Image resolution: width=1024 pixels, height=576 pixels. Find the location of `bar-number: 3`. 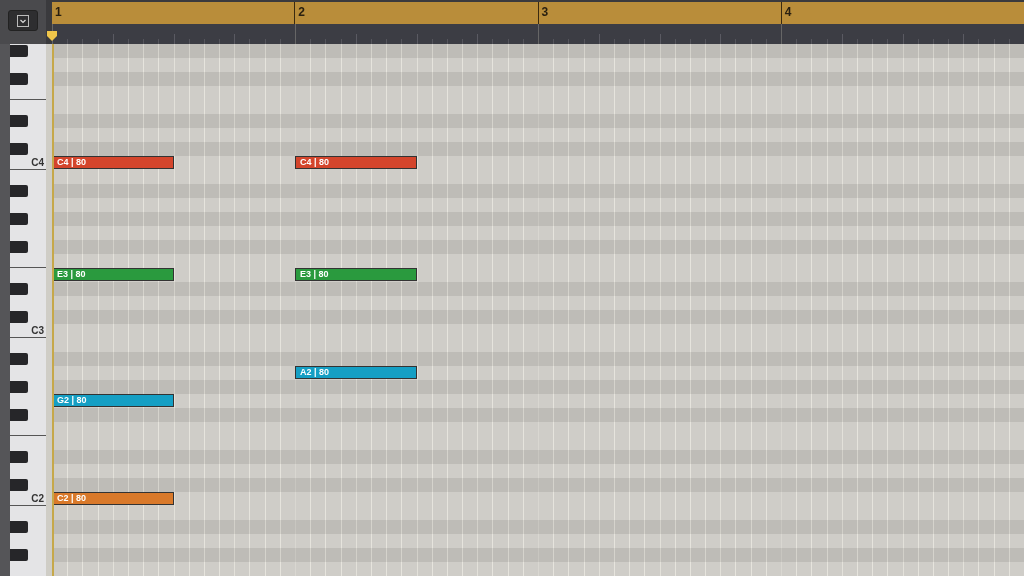

bar-number: 3 is located at coordinates (545, 12).